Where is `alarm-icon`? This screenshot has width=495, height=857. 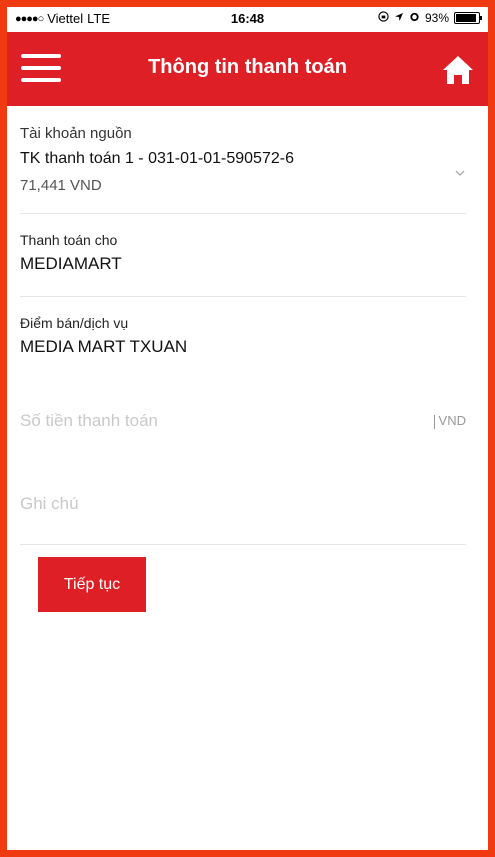 alarm-icon is located at coordinates (414, 18).